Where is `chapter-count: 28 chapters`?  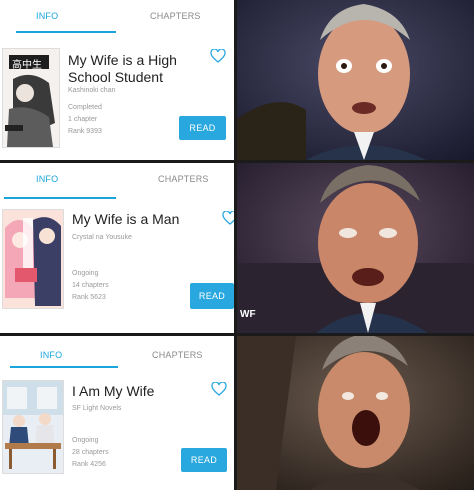
chapter-count: 28 chapters is located at coordinates (90, 452).